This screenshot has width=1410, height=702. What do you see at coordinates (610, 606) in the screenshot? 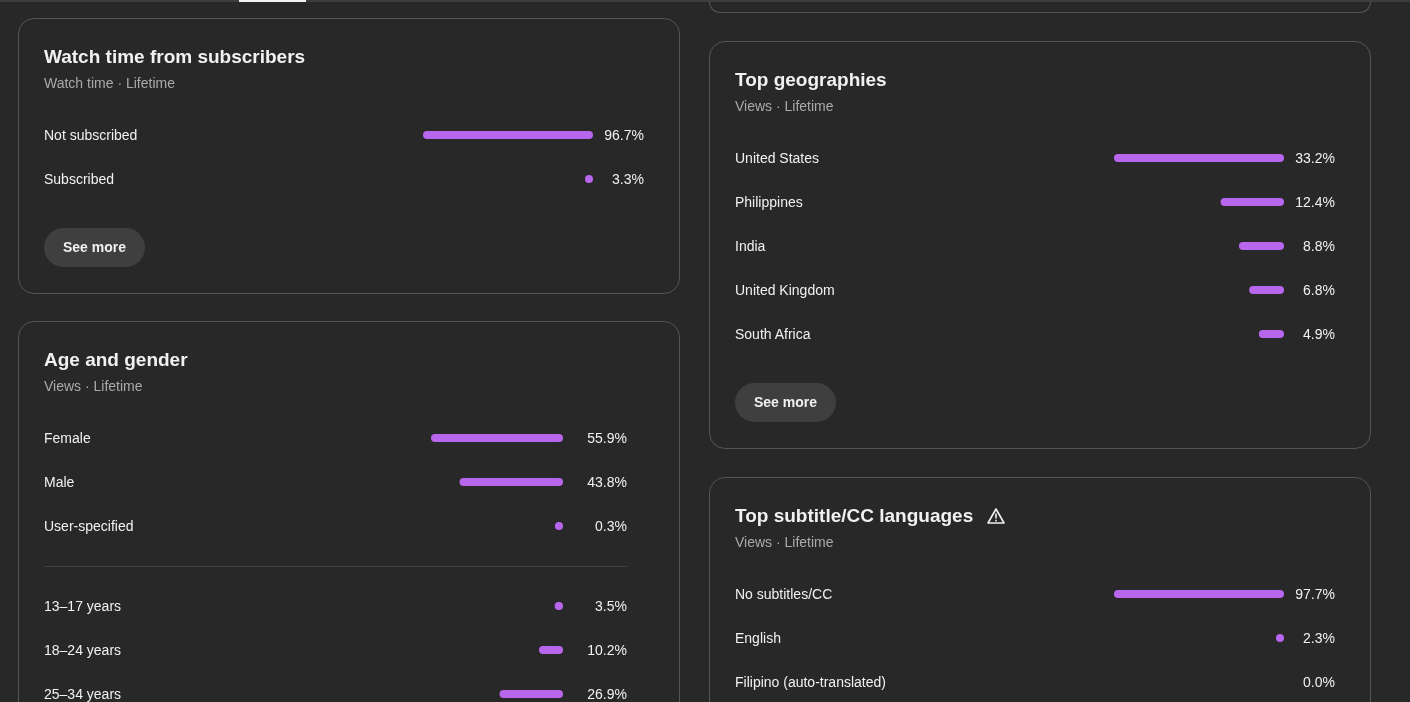
I see `percent-value: 3.5%` at bounding box center [610, 606].